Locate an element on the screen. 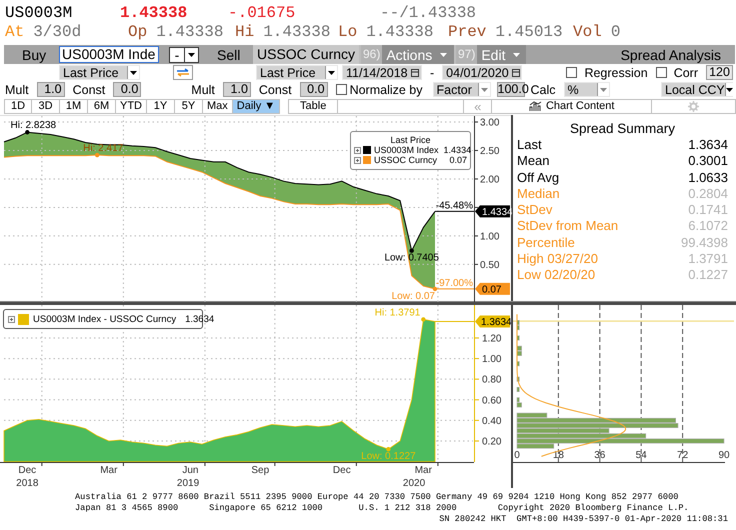 The image size is (736, 530). period-tab: Daily ▼ is located at coordinates (256, 106).